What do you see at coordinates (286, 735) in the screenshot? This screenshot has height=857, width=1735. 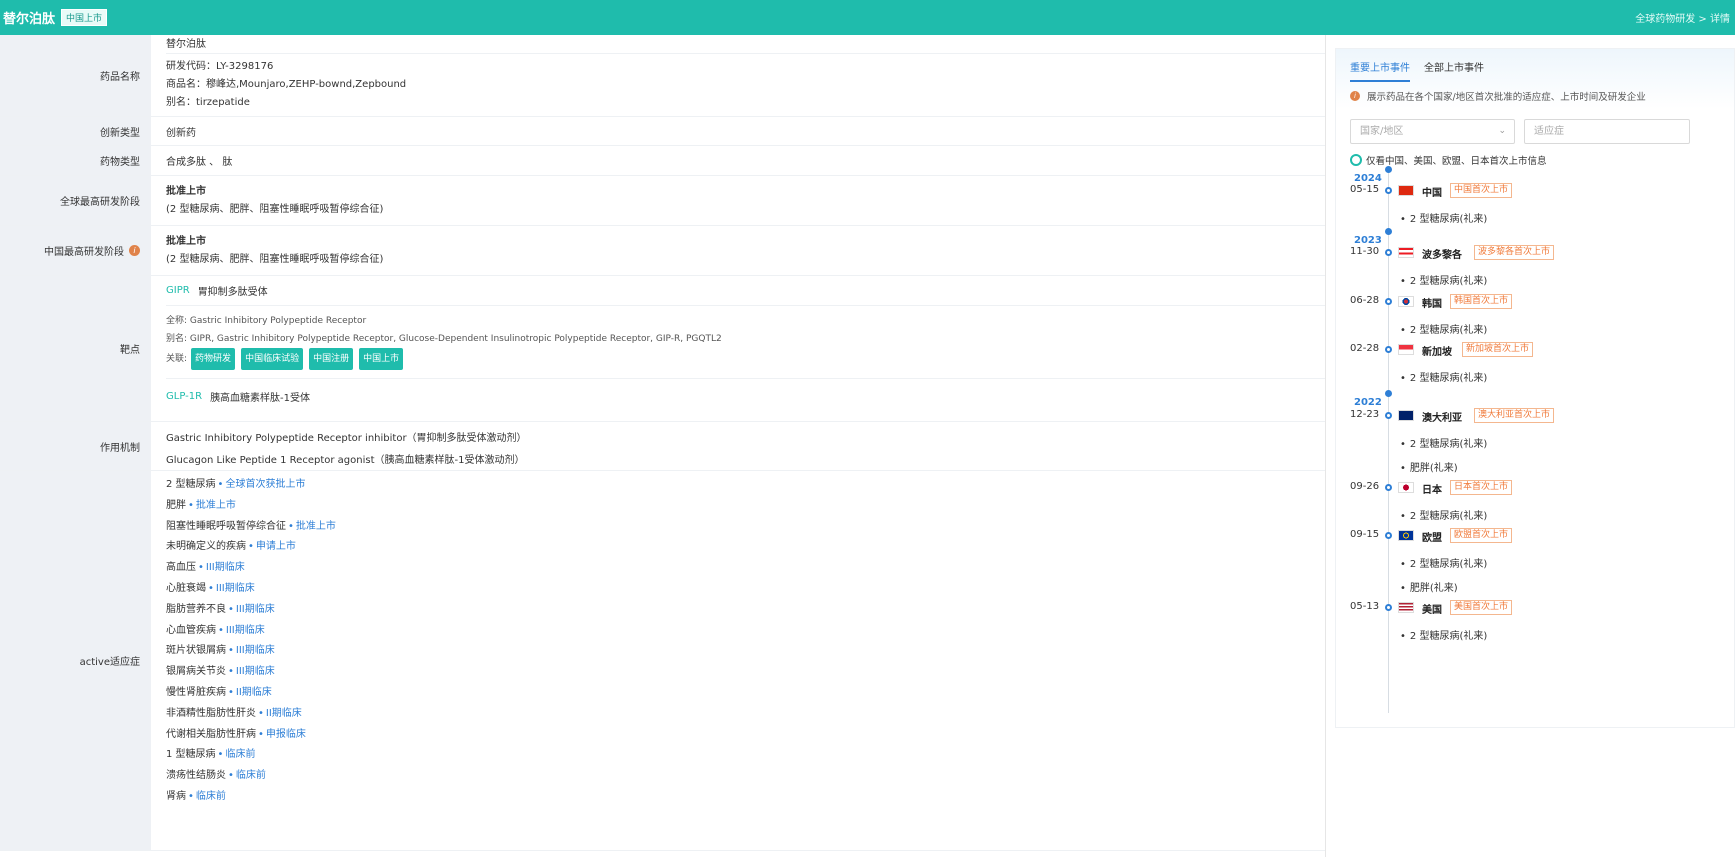 I see `indication-stage-link: 申报临床` at bounding box center [286, 735].